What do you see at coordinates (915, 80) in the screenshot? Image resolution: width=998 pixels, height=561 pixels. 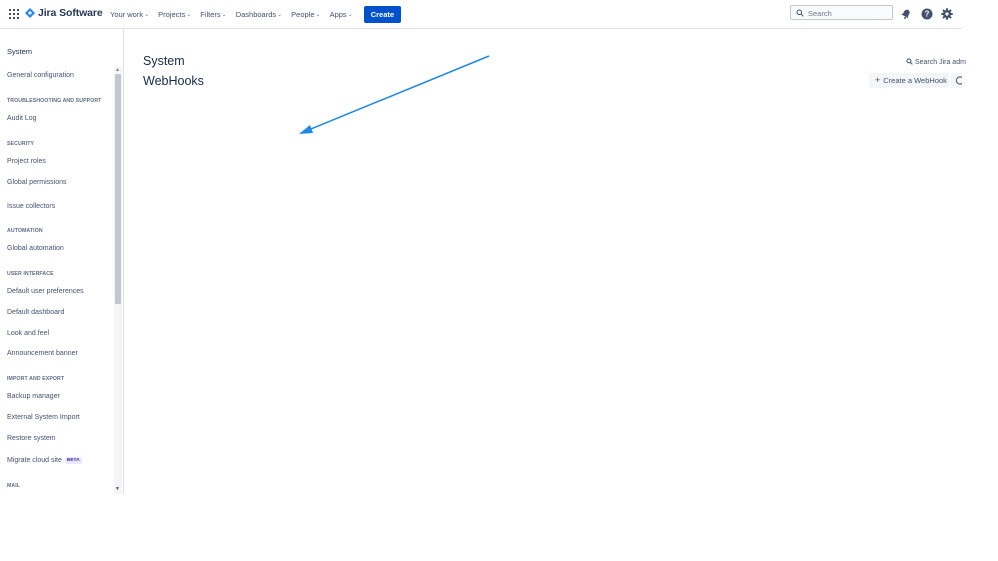 I see `create-webhook-label: Create a WebHook` at bounding box center [915, 80].